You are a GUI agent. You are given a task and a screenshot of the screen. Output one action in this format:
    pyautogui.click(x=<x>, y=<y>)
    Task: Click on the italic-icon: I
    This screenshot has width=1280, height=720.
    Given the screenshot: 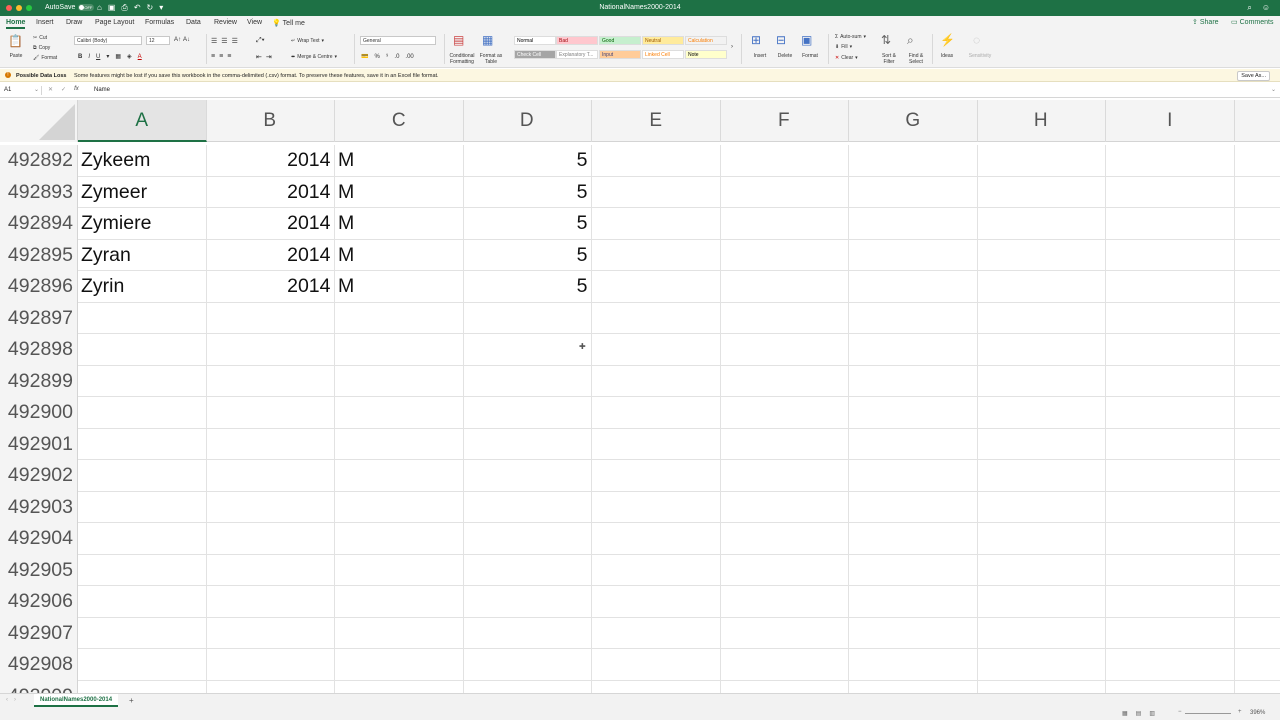 What is the action you would take?
    pyautogui.click(x=89, y=57)
    